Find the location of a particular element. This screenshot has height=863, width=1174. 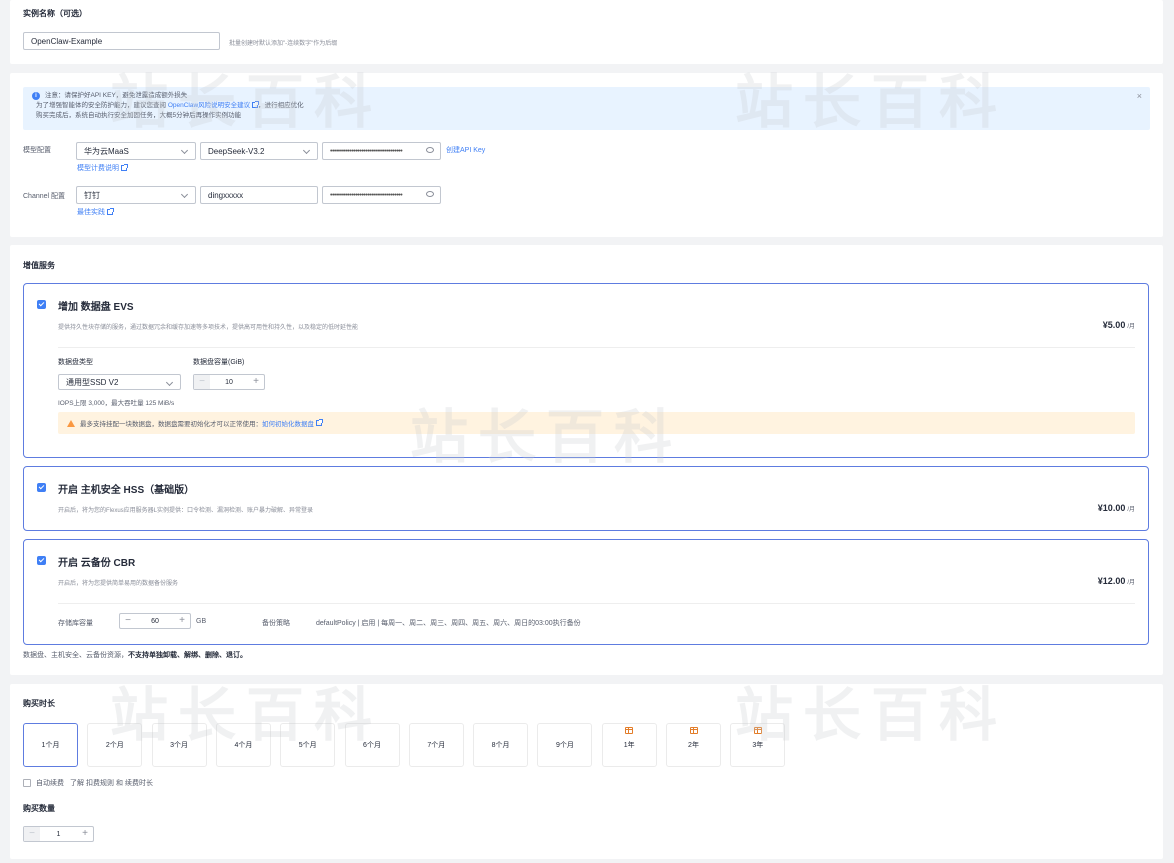

cbr-title: 开启 云备份 CBR is located at coordinates (97, 563).